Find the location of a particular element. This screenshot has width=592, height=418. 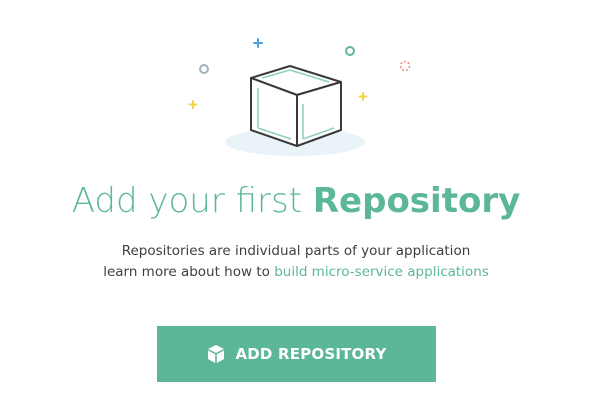

cube-icon is located at coordinates (216, 354).